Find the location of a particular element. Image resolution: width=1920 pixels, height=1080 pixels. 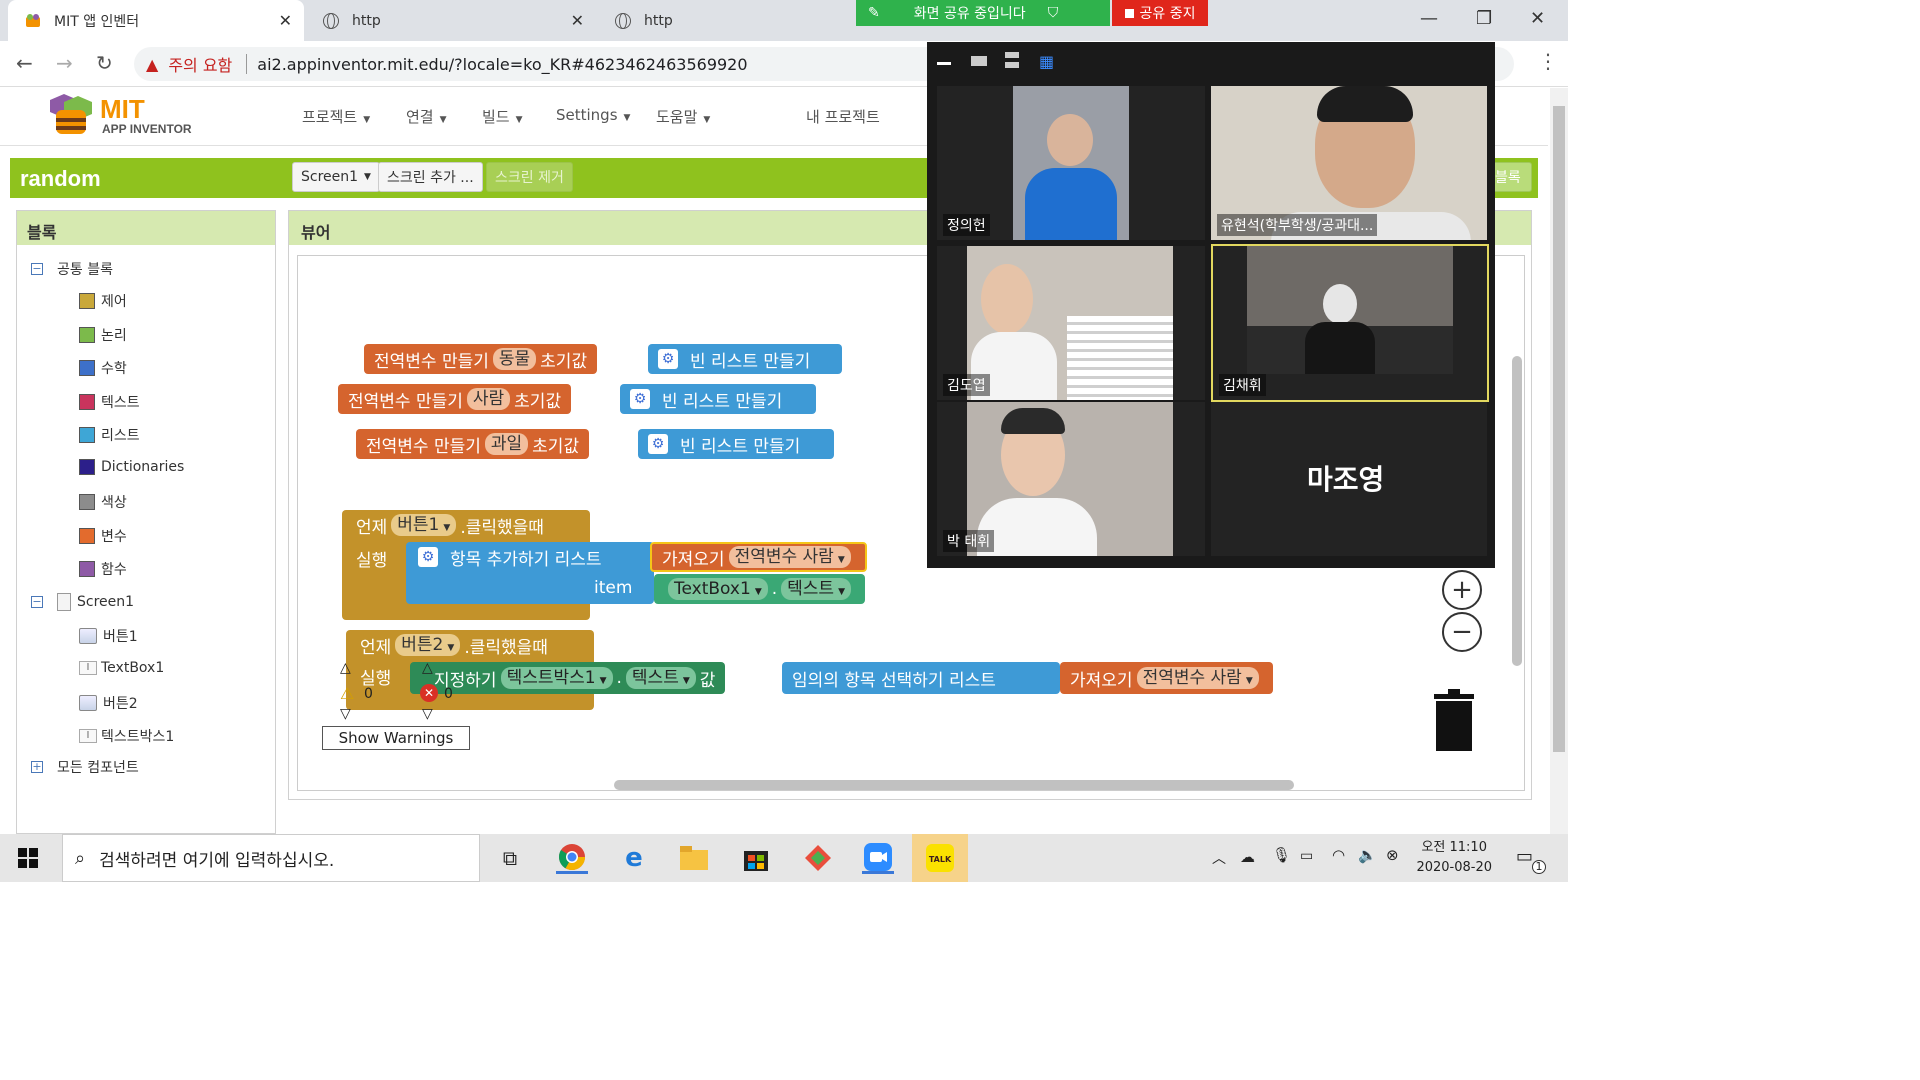

video-tile-4-active: 김채휘 is located at coordinates (1350, 323).